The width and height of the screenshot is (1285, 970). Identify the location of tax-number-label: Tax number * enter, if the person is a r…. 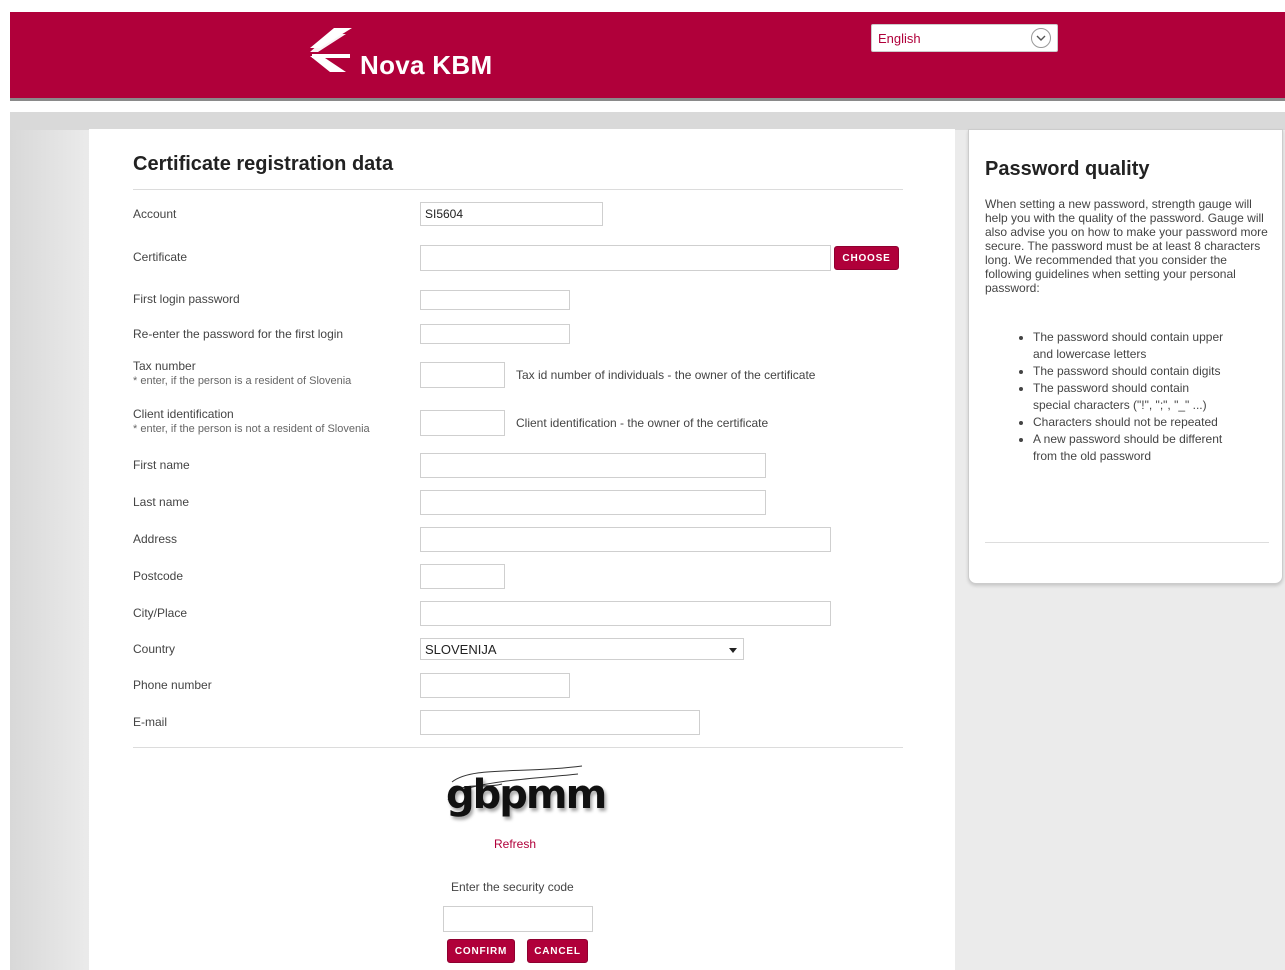
(242, 373).